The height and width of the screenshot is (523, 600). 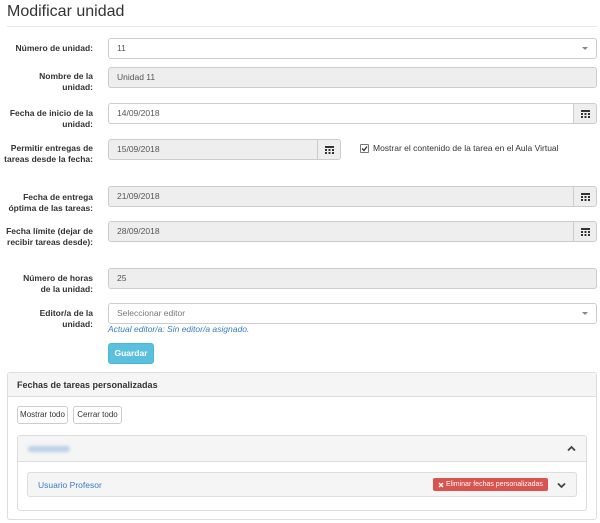 I want to click on fecha-limite-calendar-button, so click(x=585, y=231).